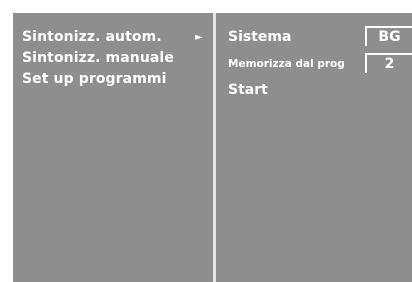  Describe the element at coordinates (286, 64) in the screenshot. I see `store-from-program-label: Memorizza dal prog` at that location.